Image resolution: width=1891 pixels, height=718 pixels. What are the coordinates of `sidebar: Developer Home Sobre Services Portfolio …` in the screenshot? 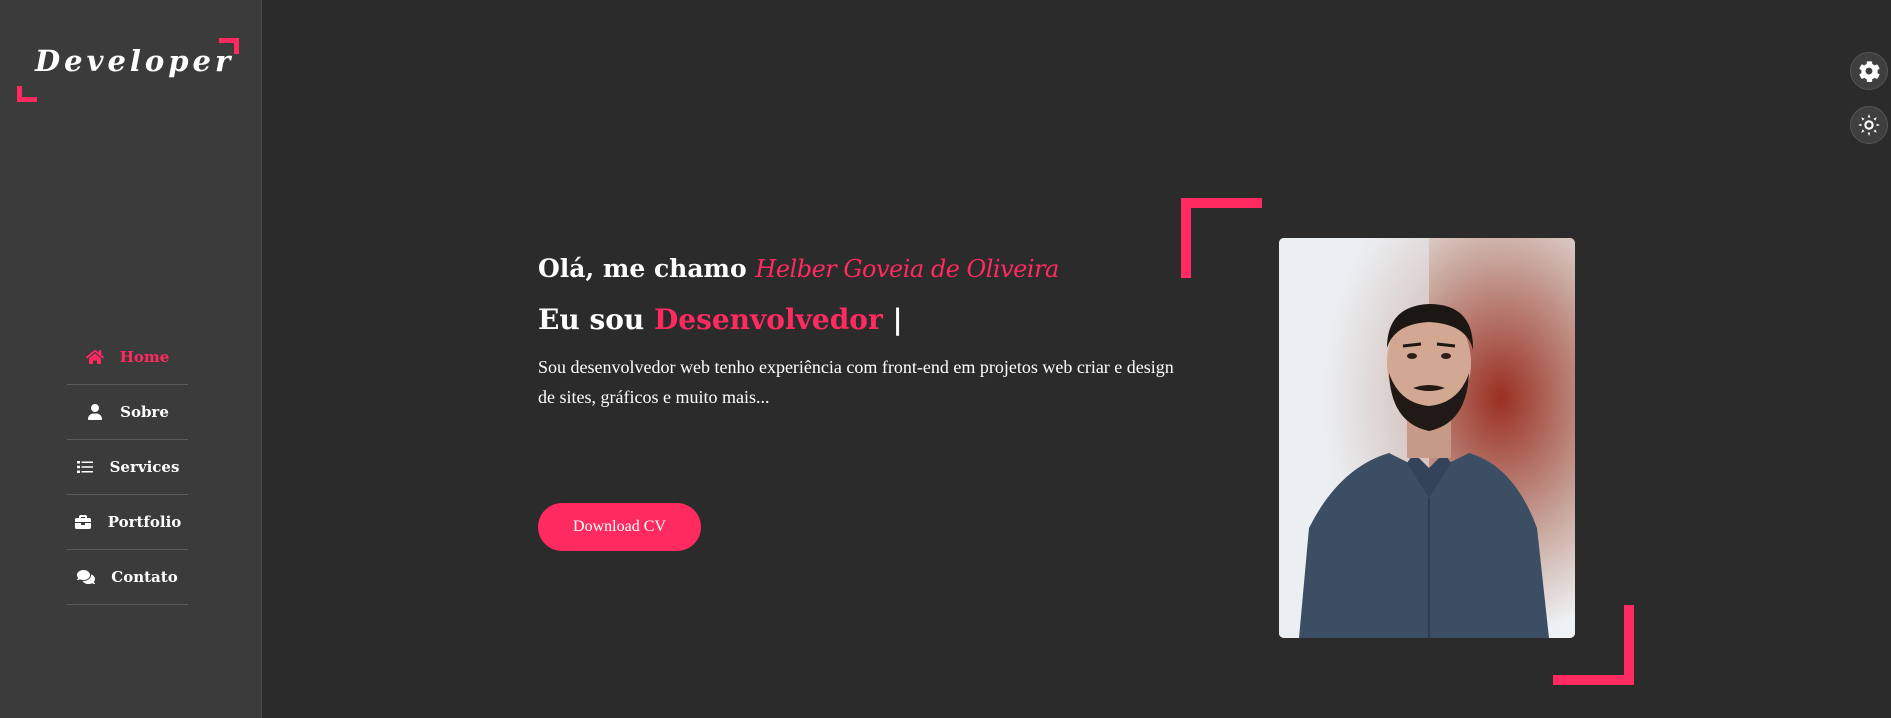 It's located at (131, 359).